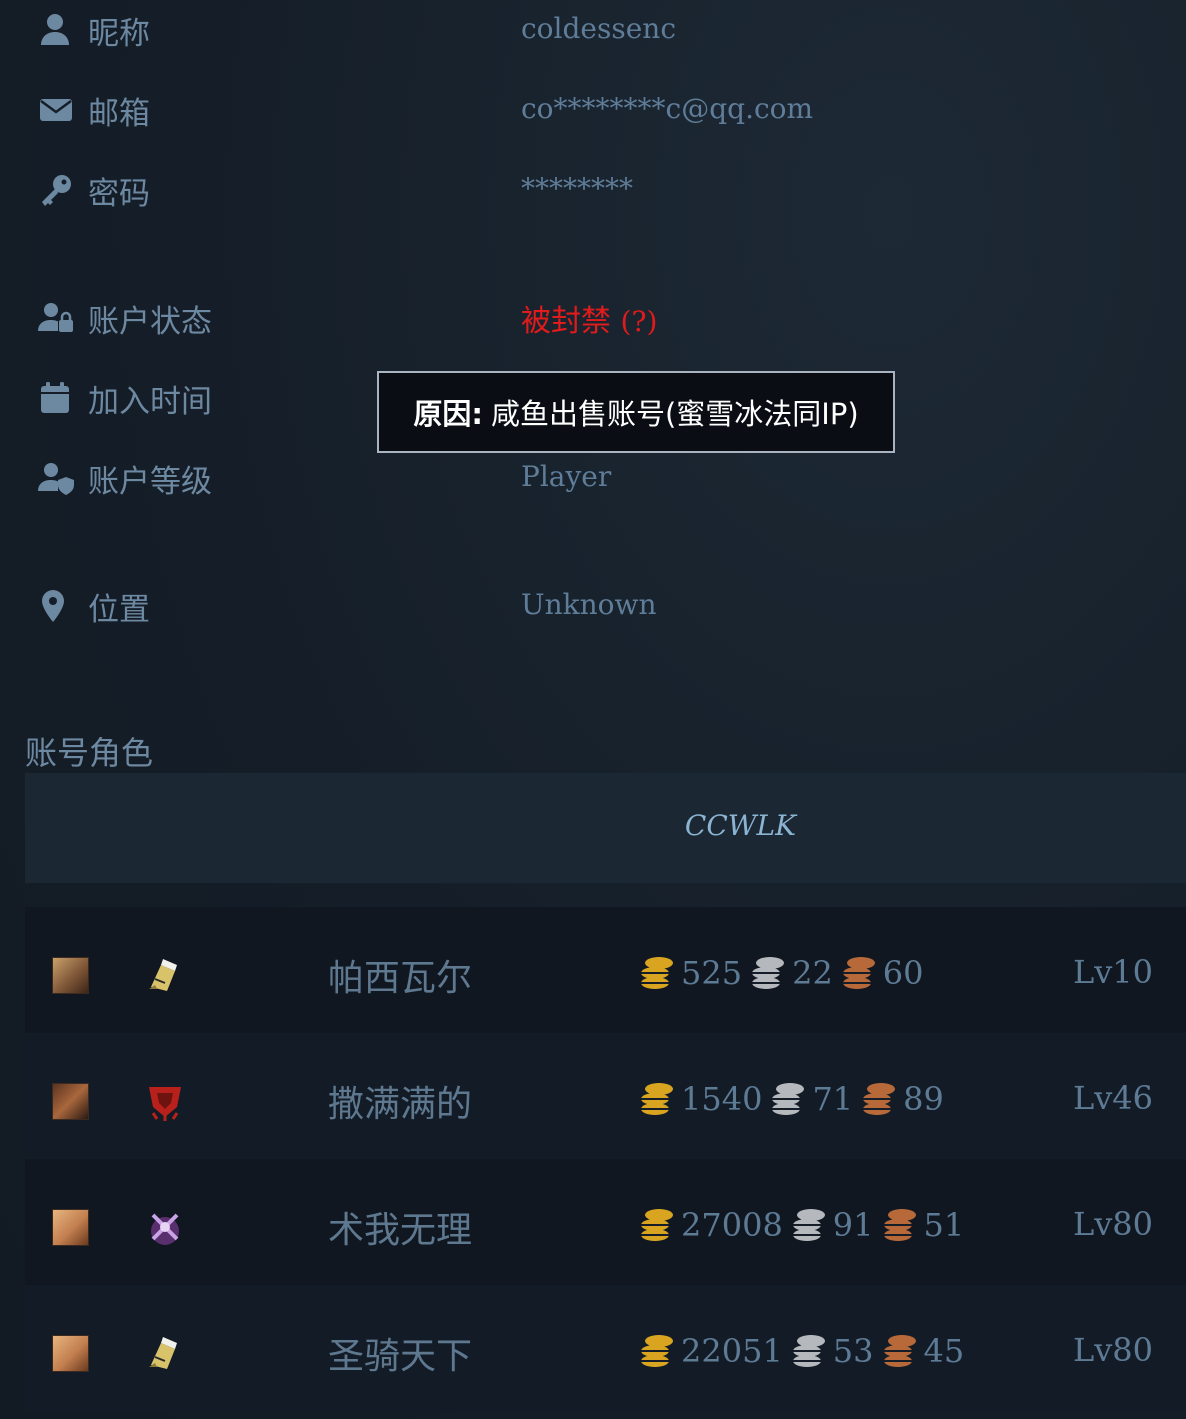 The height and width of the screenshot is (1419, 1186). Describe the element at coordinates (674, 414) in the screenshot. I see `tooltip-text: 咸鱼出售账号(蜜雪冰法同IP)` at that location.